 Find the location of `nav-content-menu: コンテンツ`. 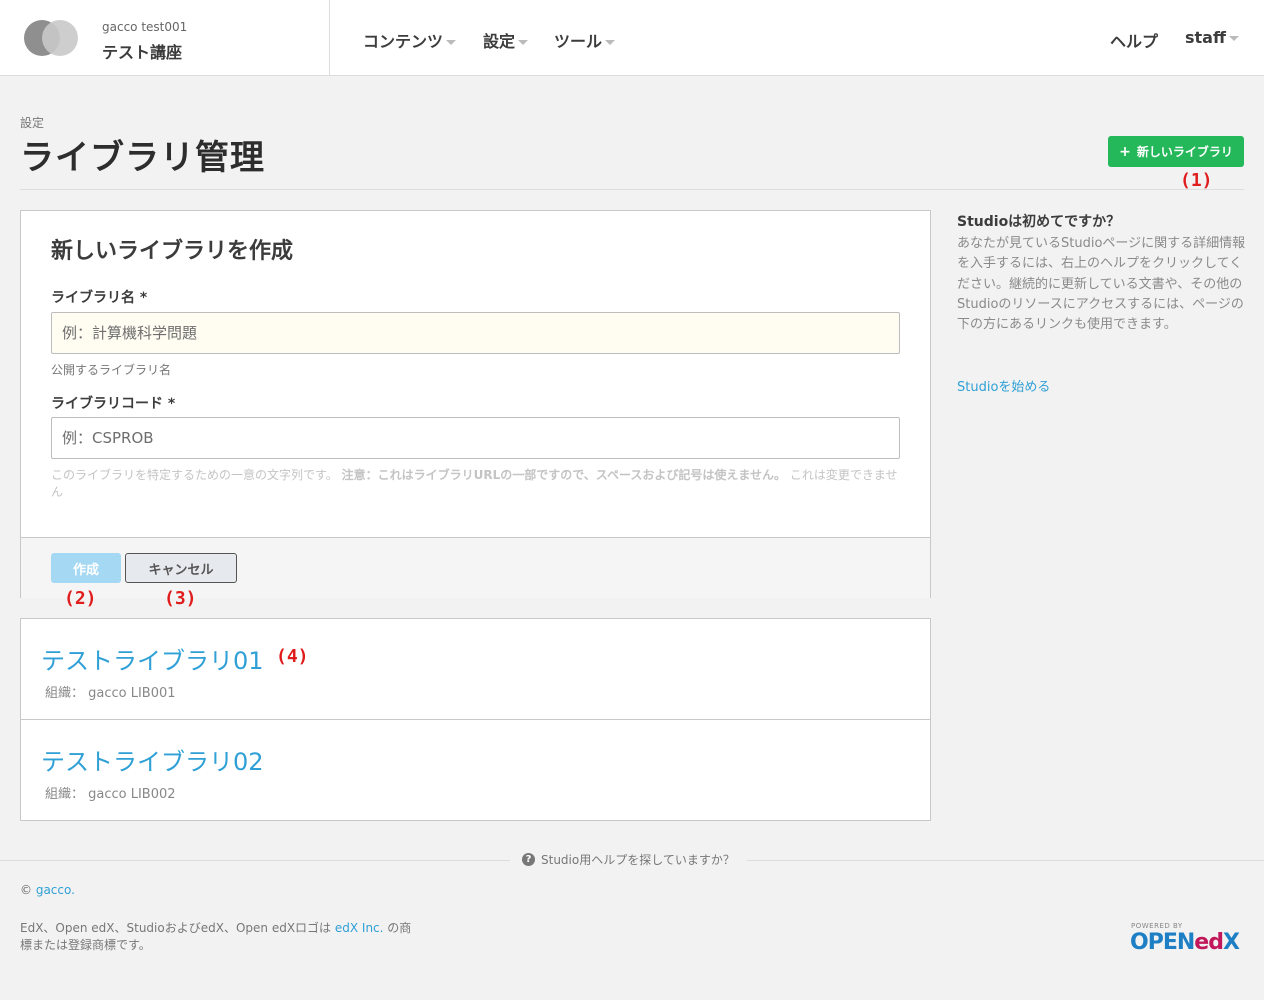

nav-content-menu: コンテンツ is located at coordinates (410, 40).